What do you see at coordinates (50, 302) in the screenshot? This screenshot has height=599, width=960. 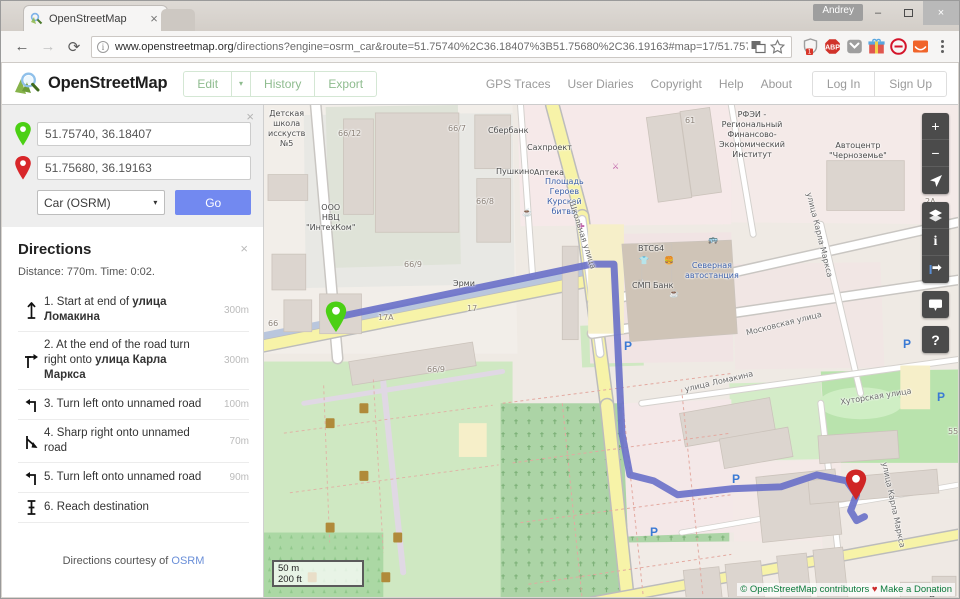 I see `direction-step-number: 1.` at bounding box center [50, 302].